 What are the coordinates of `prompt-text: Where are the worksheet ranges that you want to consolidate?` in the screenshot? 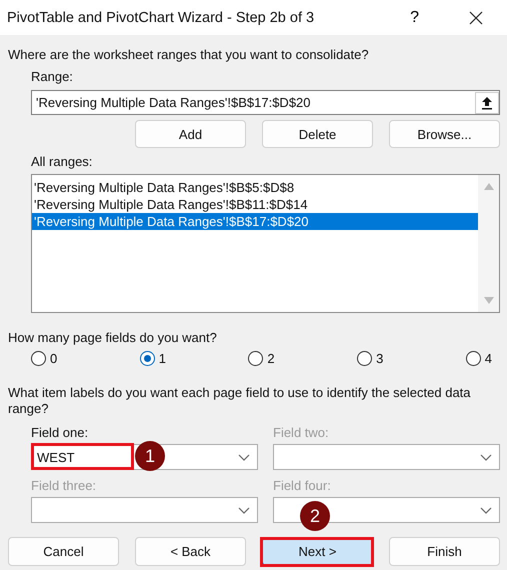 It's located at (189, 55).